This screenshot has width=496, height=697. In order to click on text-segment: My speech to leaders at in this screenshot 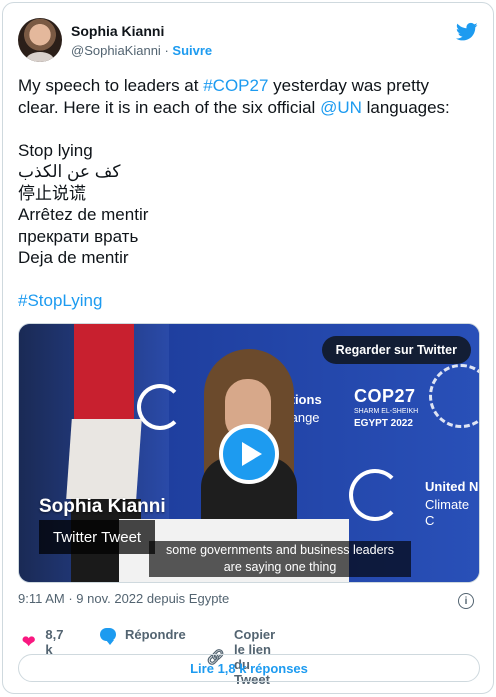, I will do `click(111, 85)`.